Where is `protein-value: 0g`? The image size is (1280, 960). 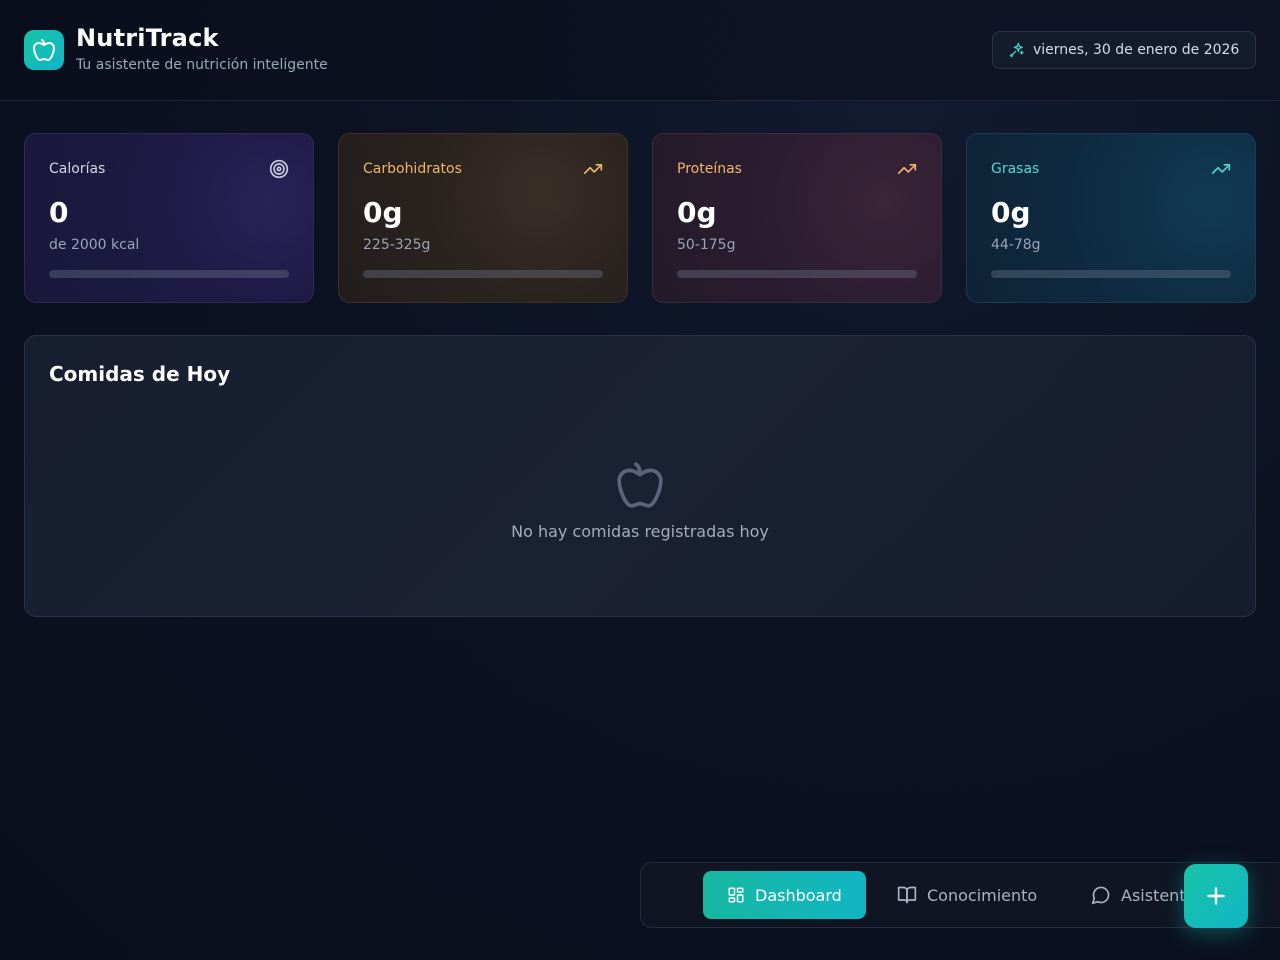 protein-value: 0g is located at coordinates (697, 212).